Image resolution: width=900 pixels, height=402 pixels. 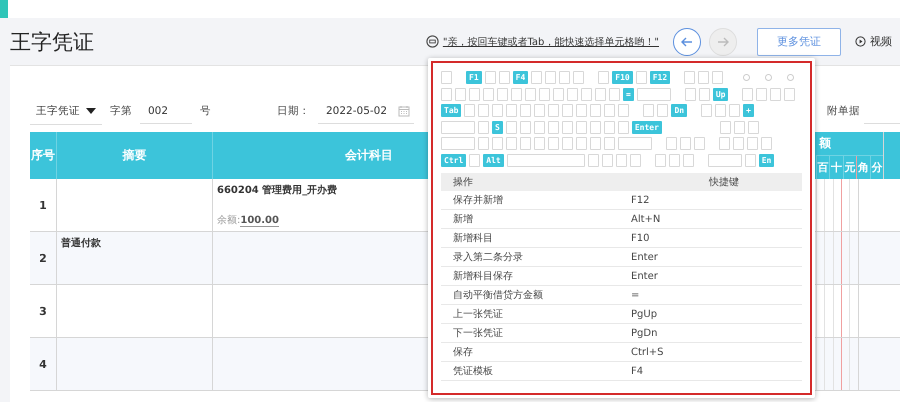 I want to click on shortcut-cell: F10, so click(x=640, y=238).